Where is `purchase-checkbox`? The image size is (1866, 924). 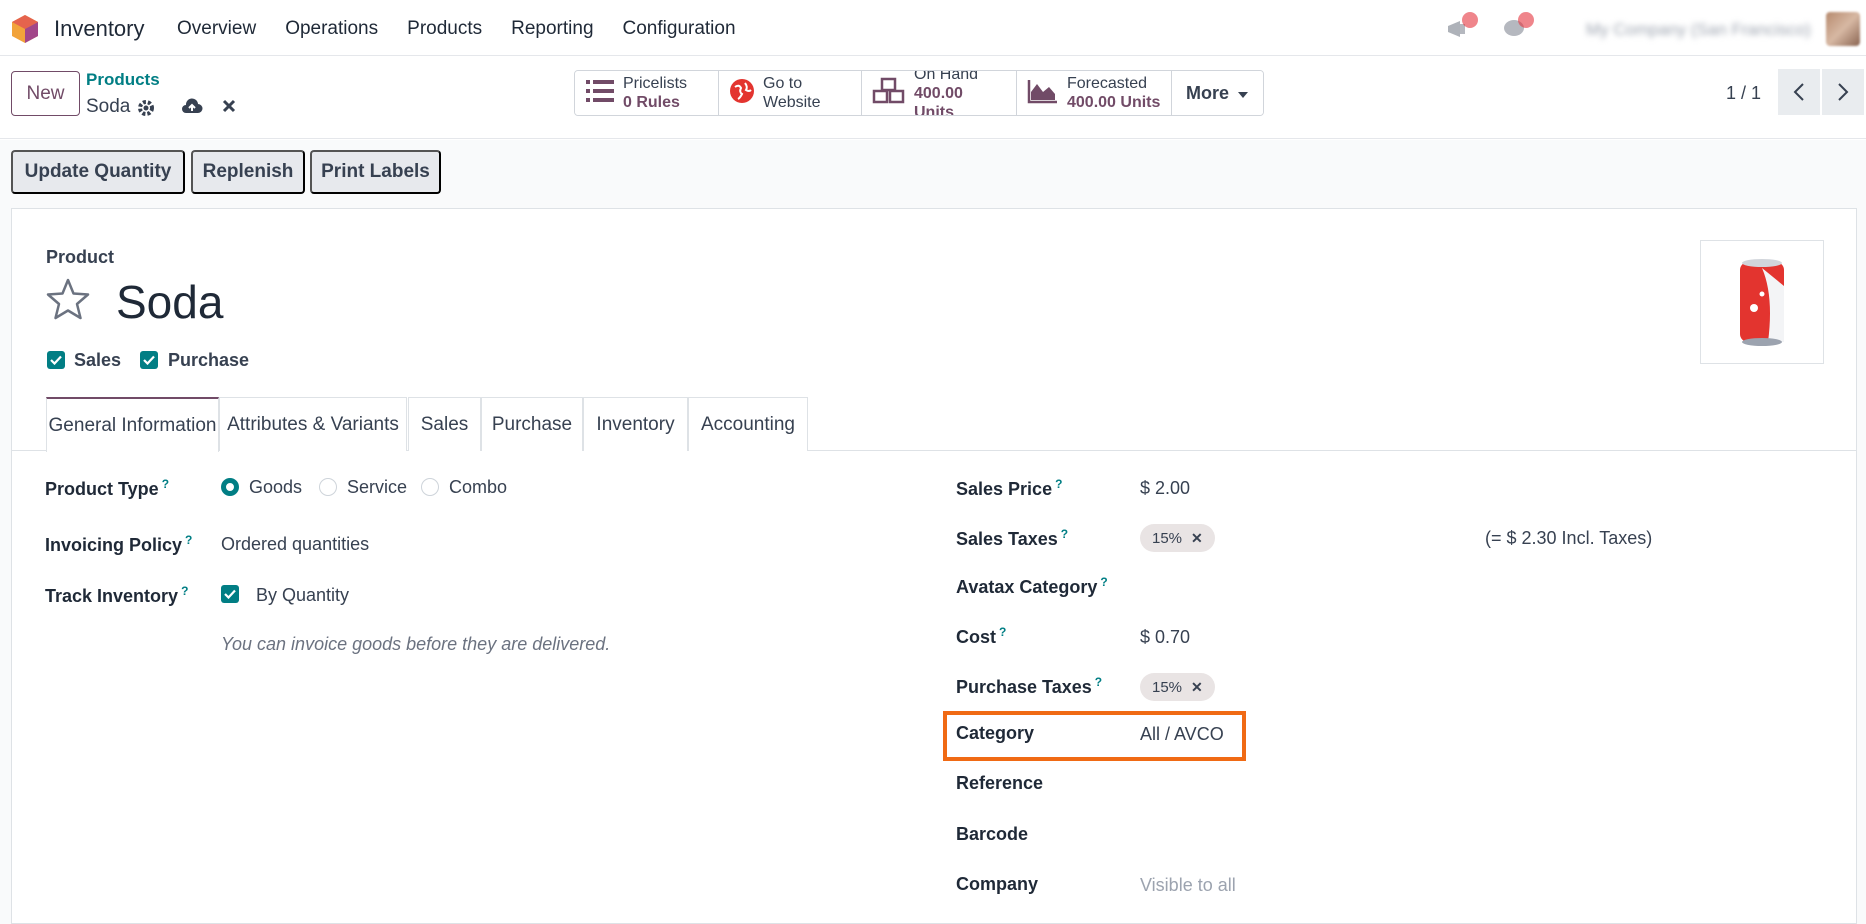 purchase-checkbox is located at coordinates (149, 360).